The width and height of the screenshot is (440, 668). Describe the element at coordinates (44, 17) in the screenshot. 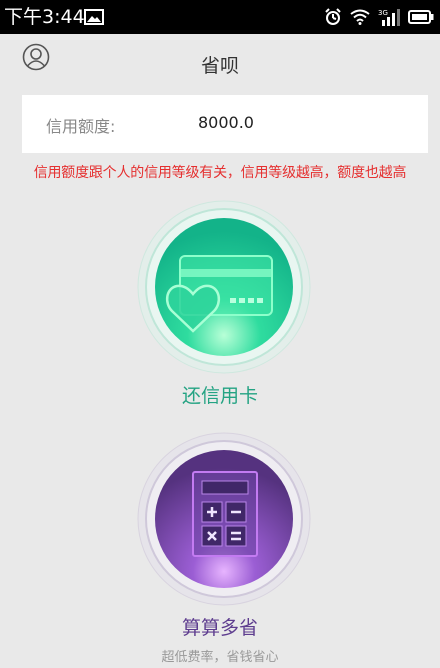

I see `status-time: 下午3:44` at that location.